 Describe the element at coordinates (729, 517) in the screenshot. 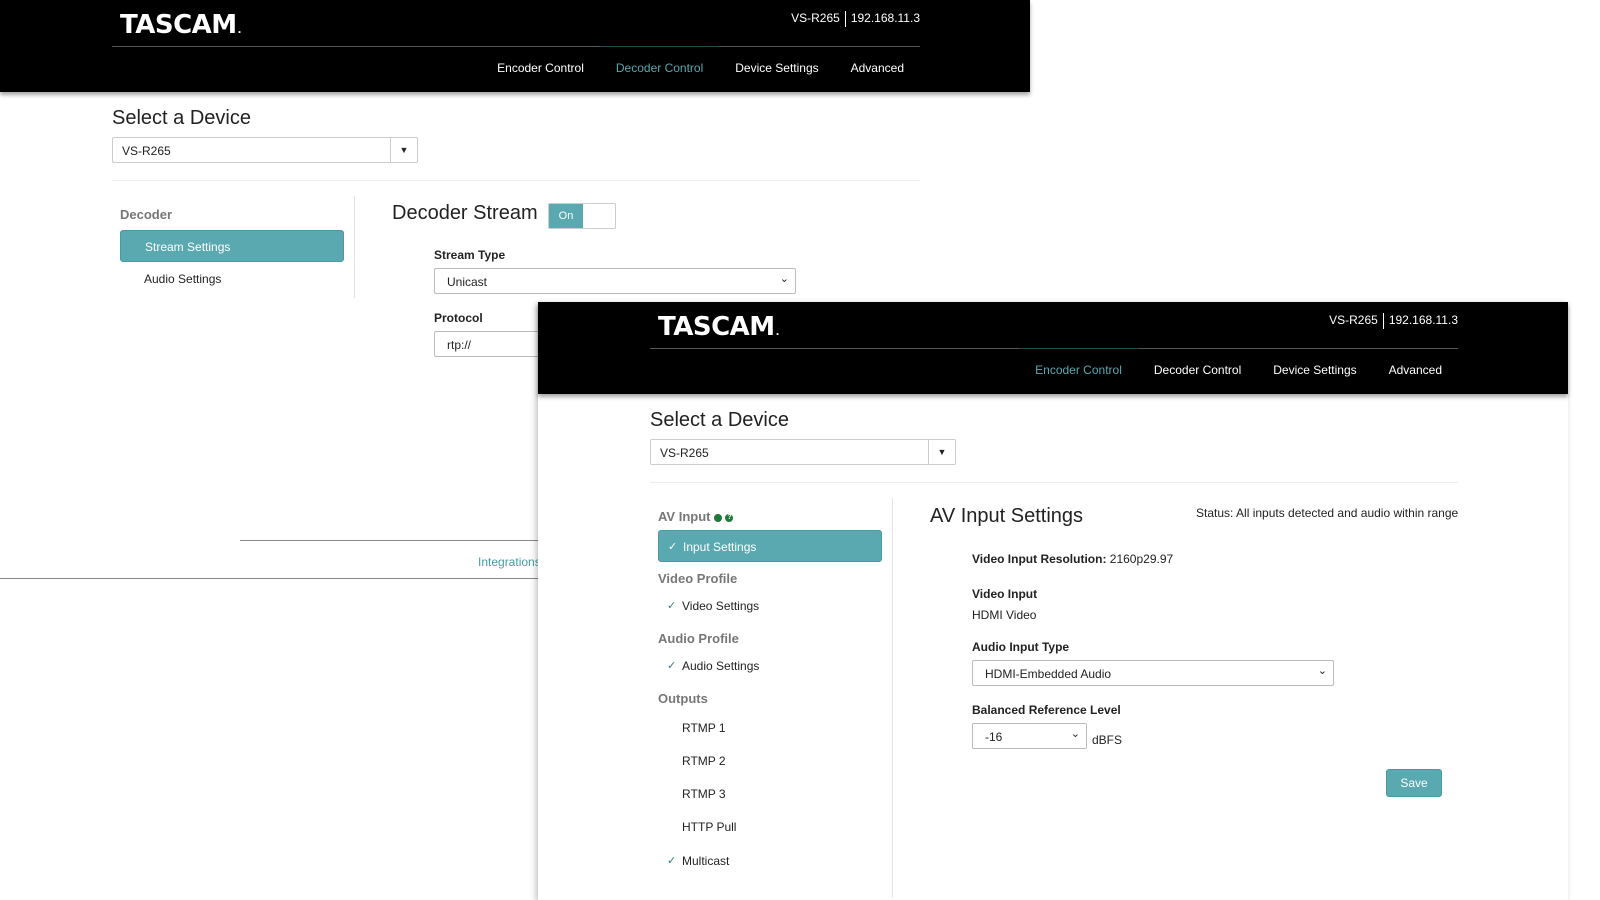

I see `help-icon: ?` at that location.